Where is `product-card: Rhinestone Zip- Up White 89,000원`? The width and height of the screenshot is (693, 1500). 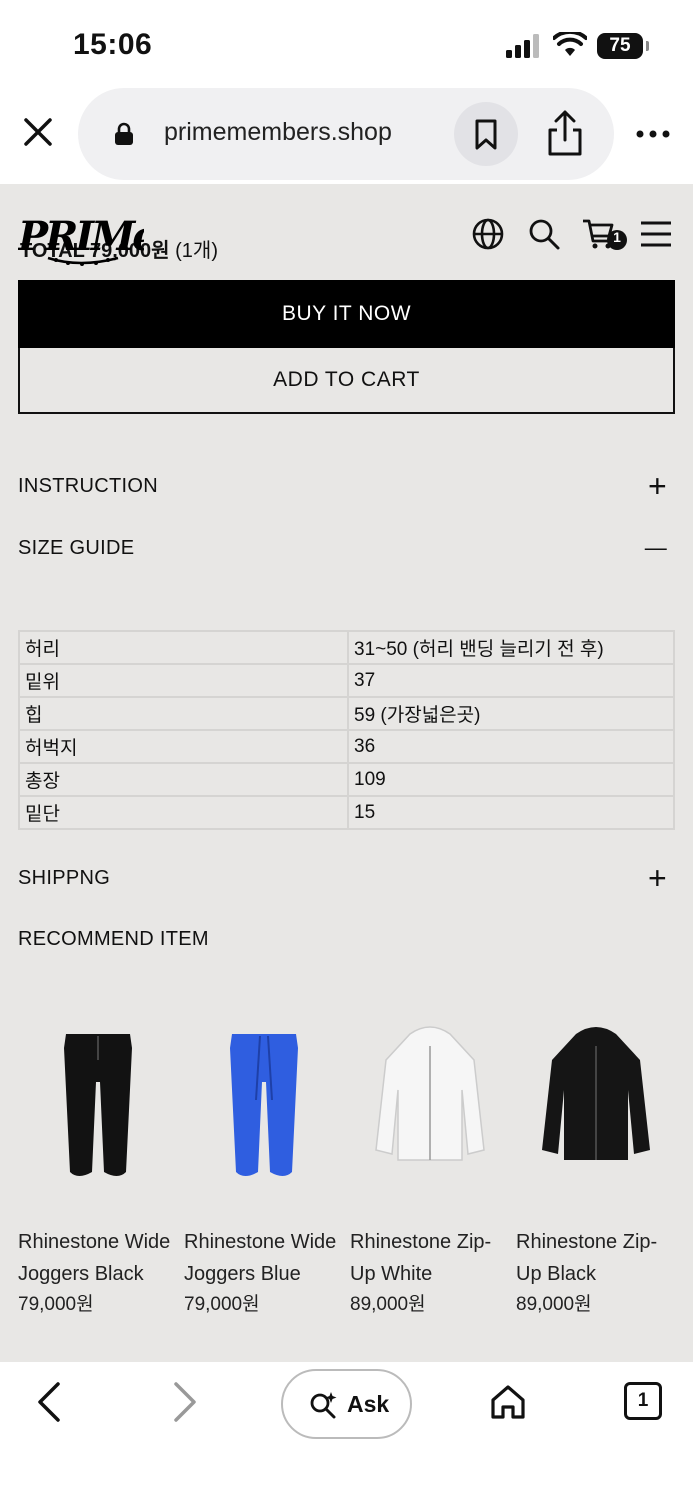
product-card: Rhinestone Zip- Up White 89,000원 is located at coordinates (430, 1155).